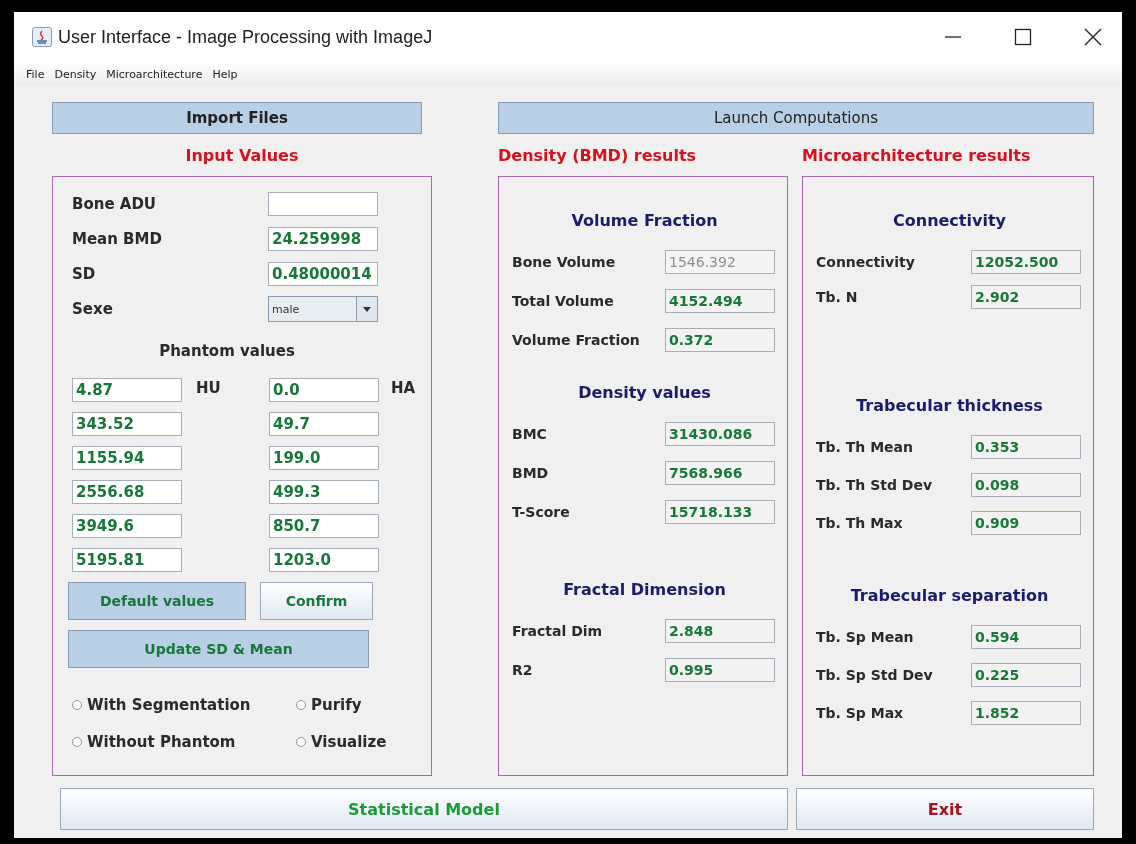  What do you see at coordinates (42, 37) in the screenshot?
I see `app-icon` at bounding box center [42, 37].